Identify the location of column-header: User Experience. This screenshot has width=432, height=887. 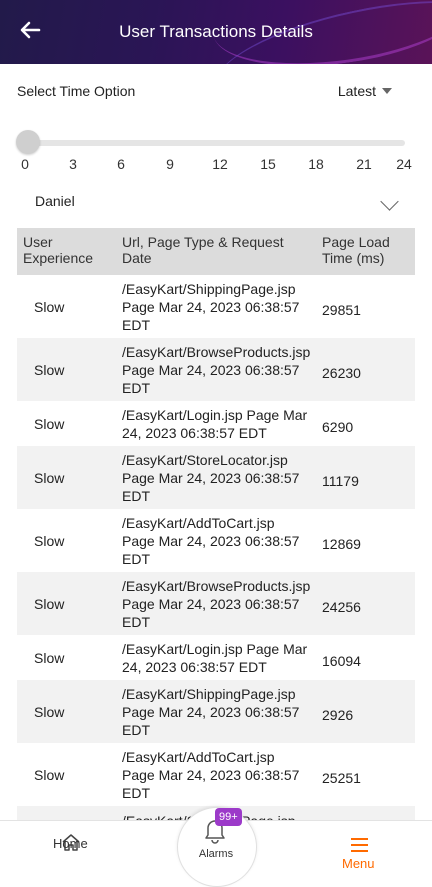
(58, 250).